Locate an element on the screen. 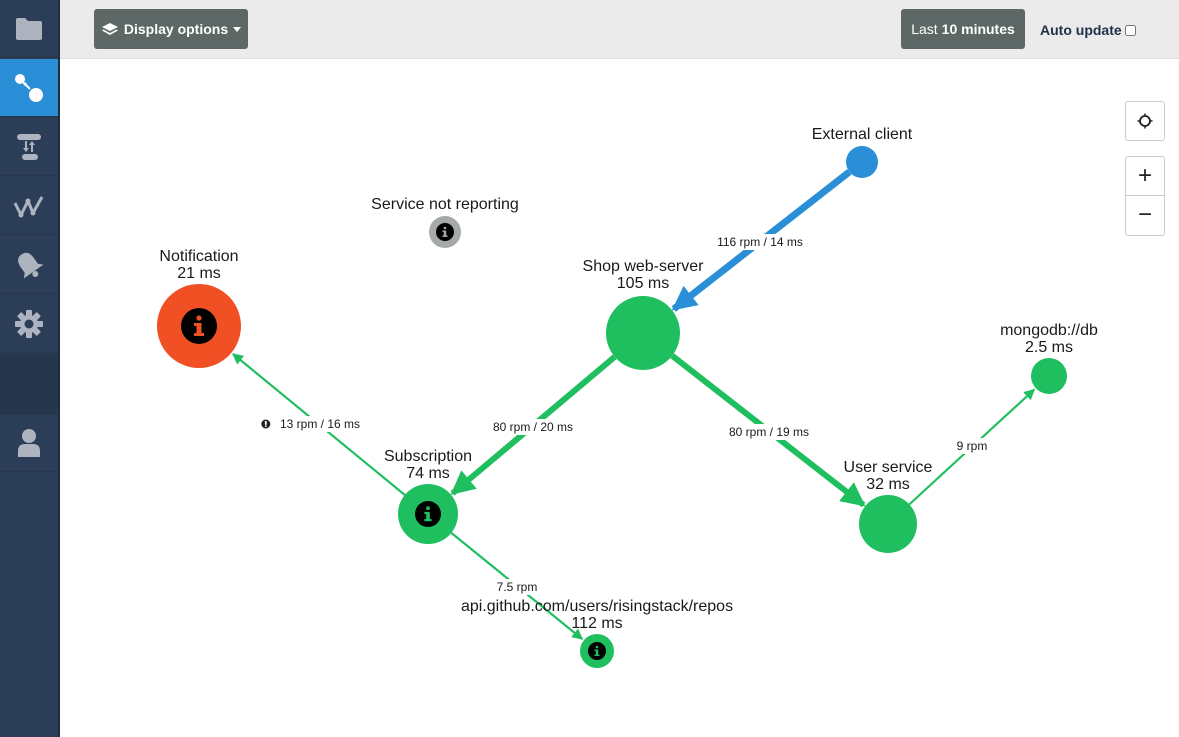 This screenshot has height=737, width=1179. edge-label-text: 9 rpm is located at coordinates (972, 446).